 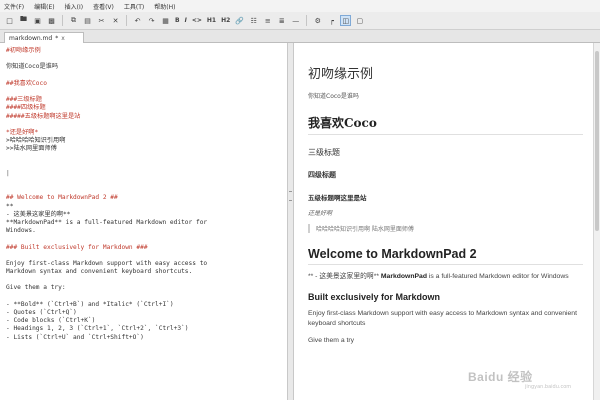 I want to click on editor-line: - Lists (`Ctrl+U` and `Ctrl+Shift+O`), so click(x=75, y=337).